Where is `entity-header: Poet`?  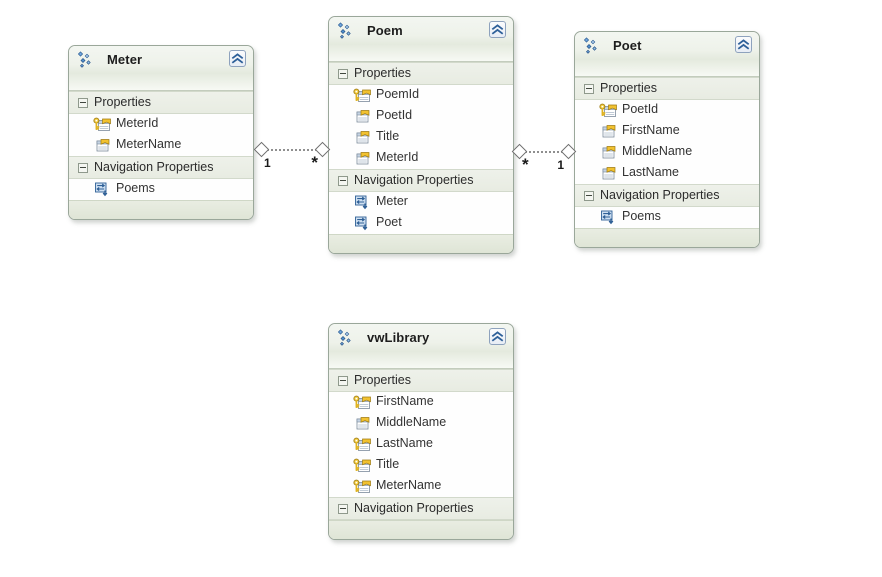
entity-header: Poet is located at coordinates (667, 54).